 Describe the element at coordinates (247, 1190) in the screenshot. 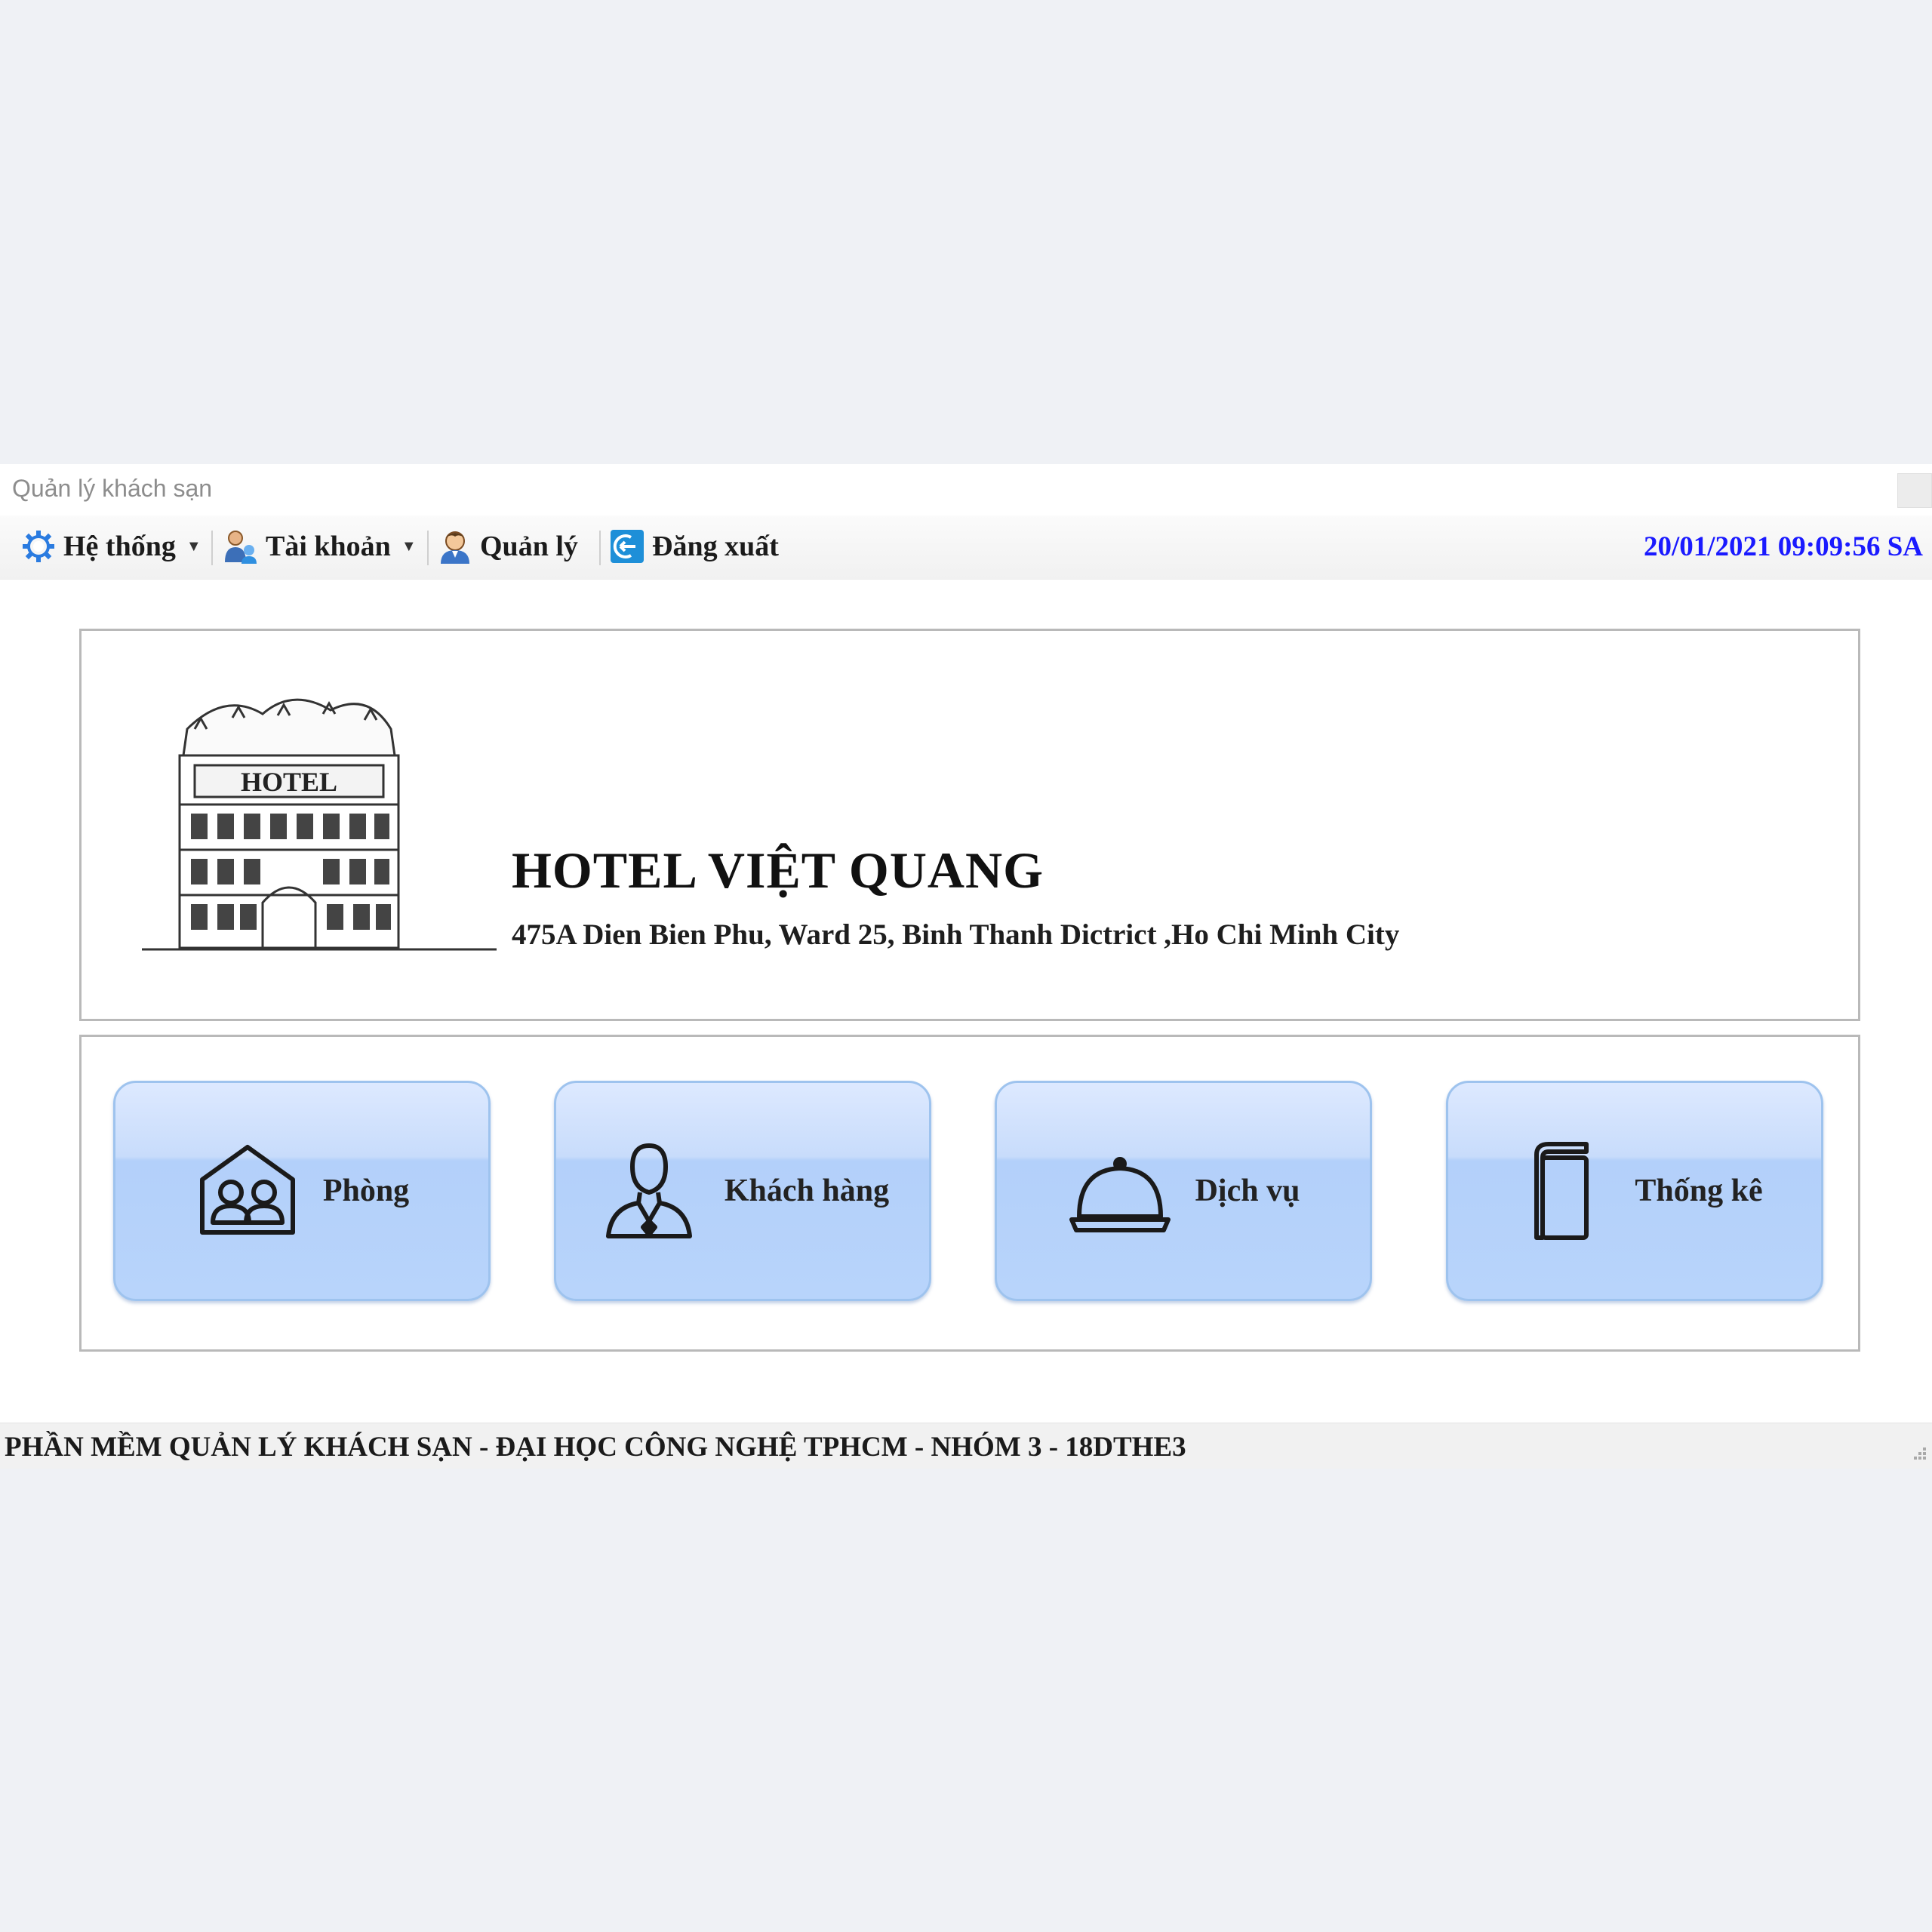

I see `room-icon` at that location.